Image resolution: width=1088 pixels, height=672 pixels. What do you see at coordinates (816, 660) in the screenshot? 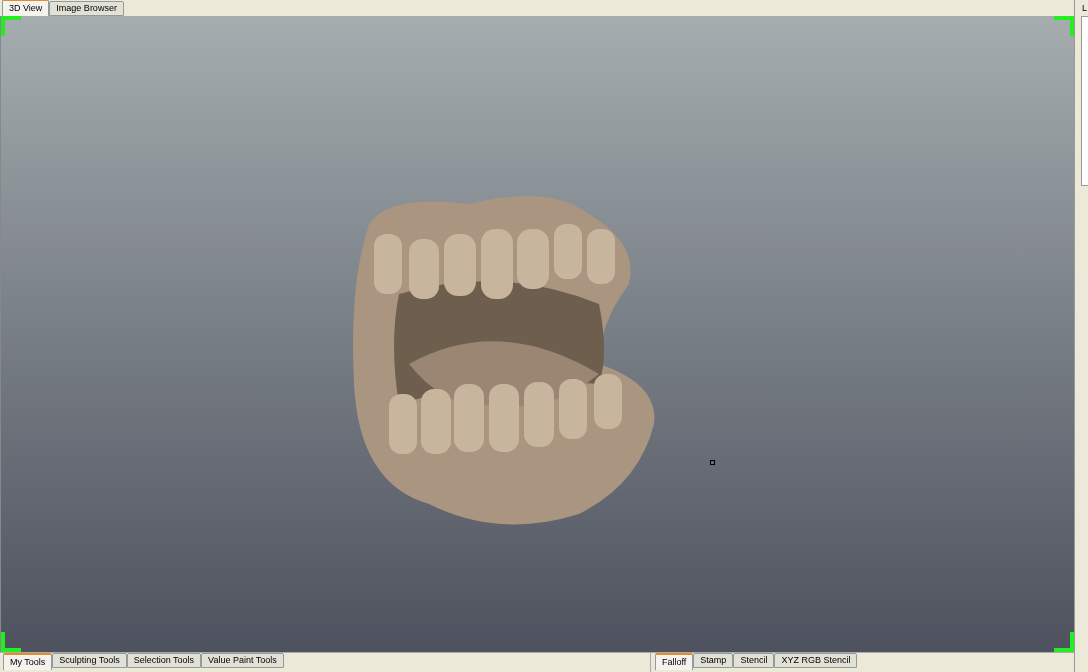
I see `tab: XYZ RGB Stencil` at bounding box center [816, 660].